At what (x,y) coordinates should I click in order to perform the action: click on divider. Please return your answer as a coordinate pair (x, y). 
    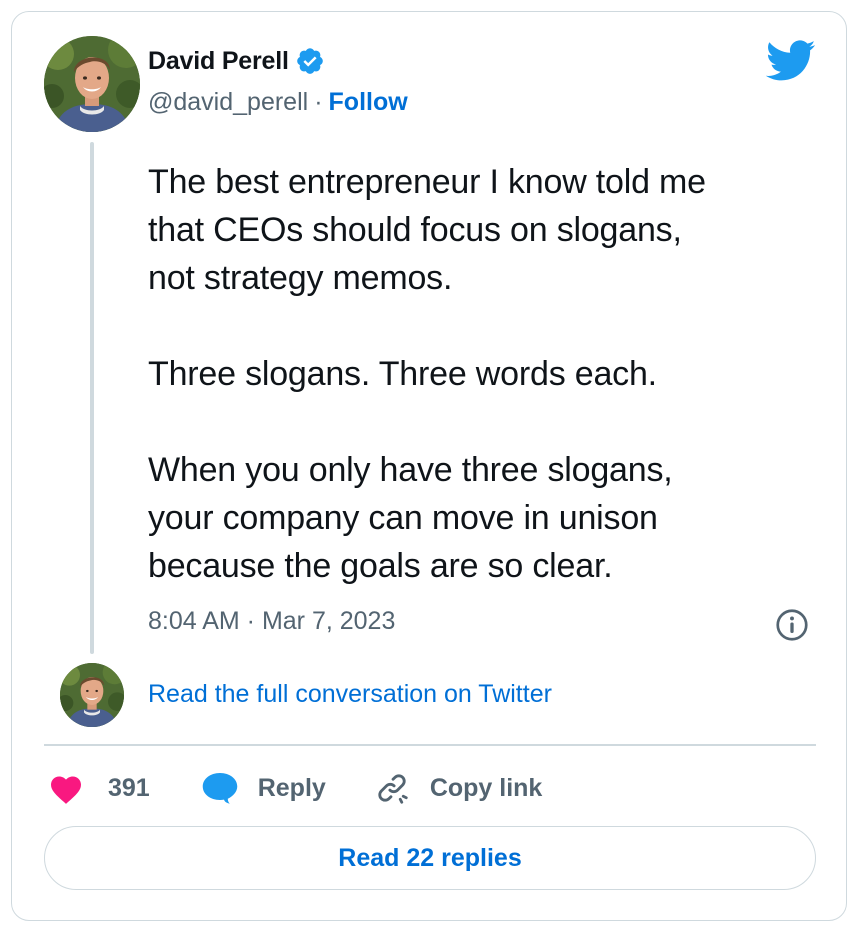
    Looking at the image, I should click on (430, 745).